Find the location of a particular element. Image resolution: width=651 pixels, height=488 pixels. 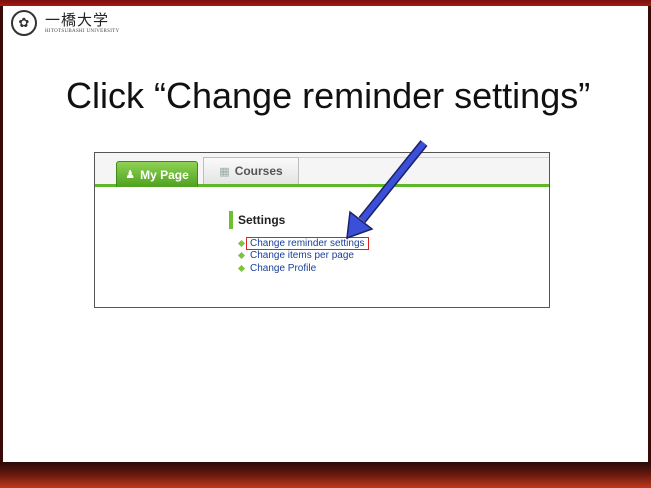

tab-bar-filler is located at coordinates (424, 170).